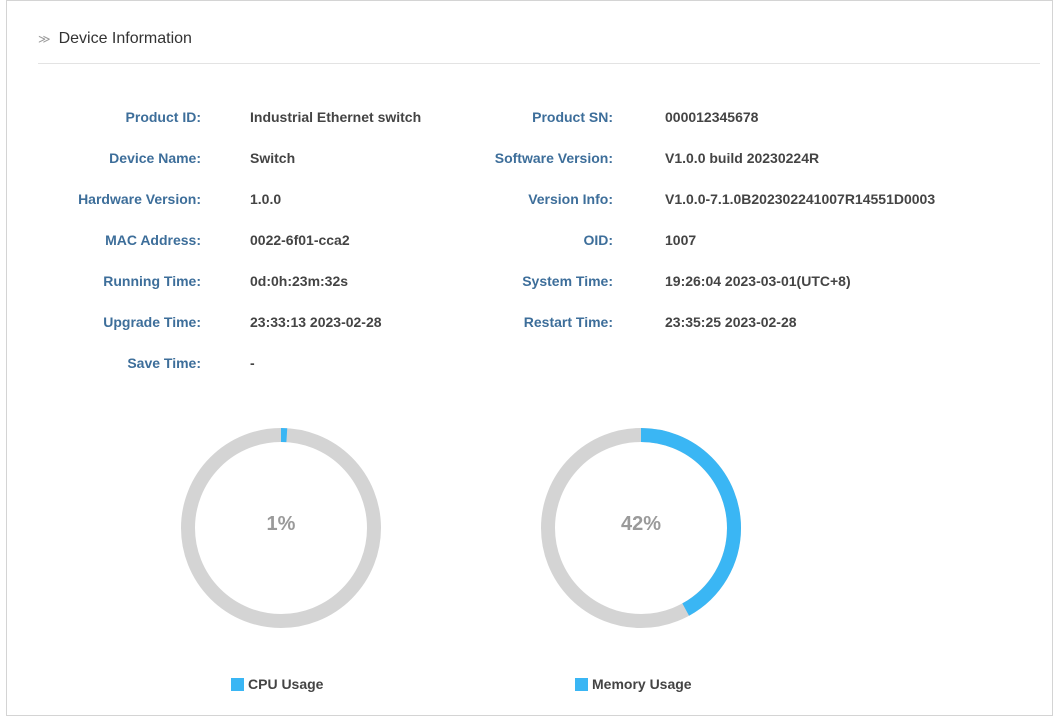  What do you see at coordinates (152, 281) in the screenshot?
I see `running-time-label: Running Time:` at bounding box center [152, 281].